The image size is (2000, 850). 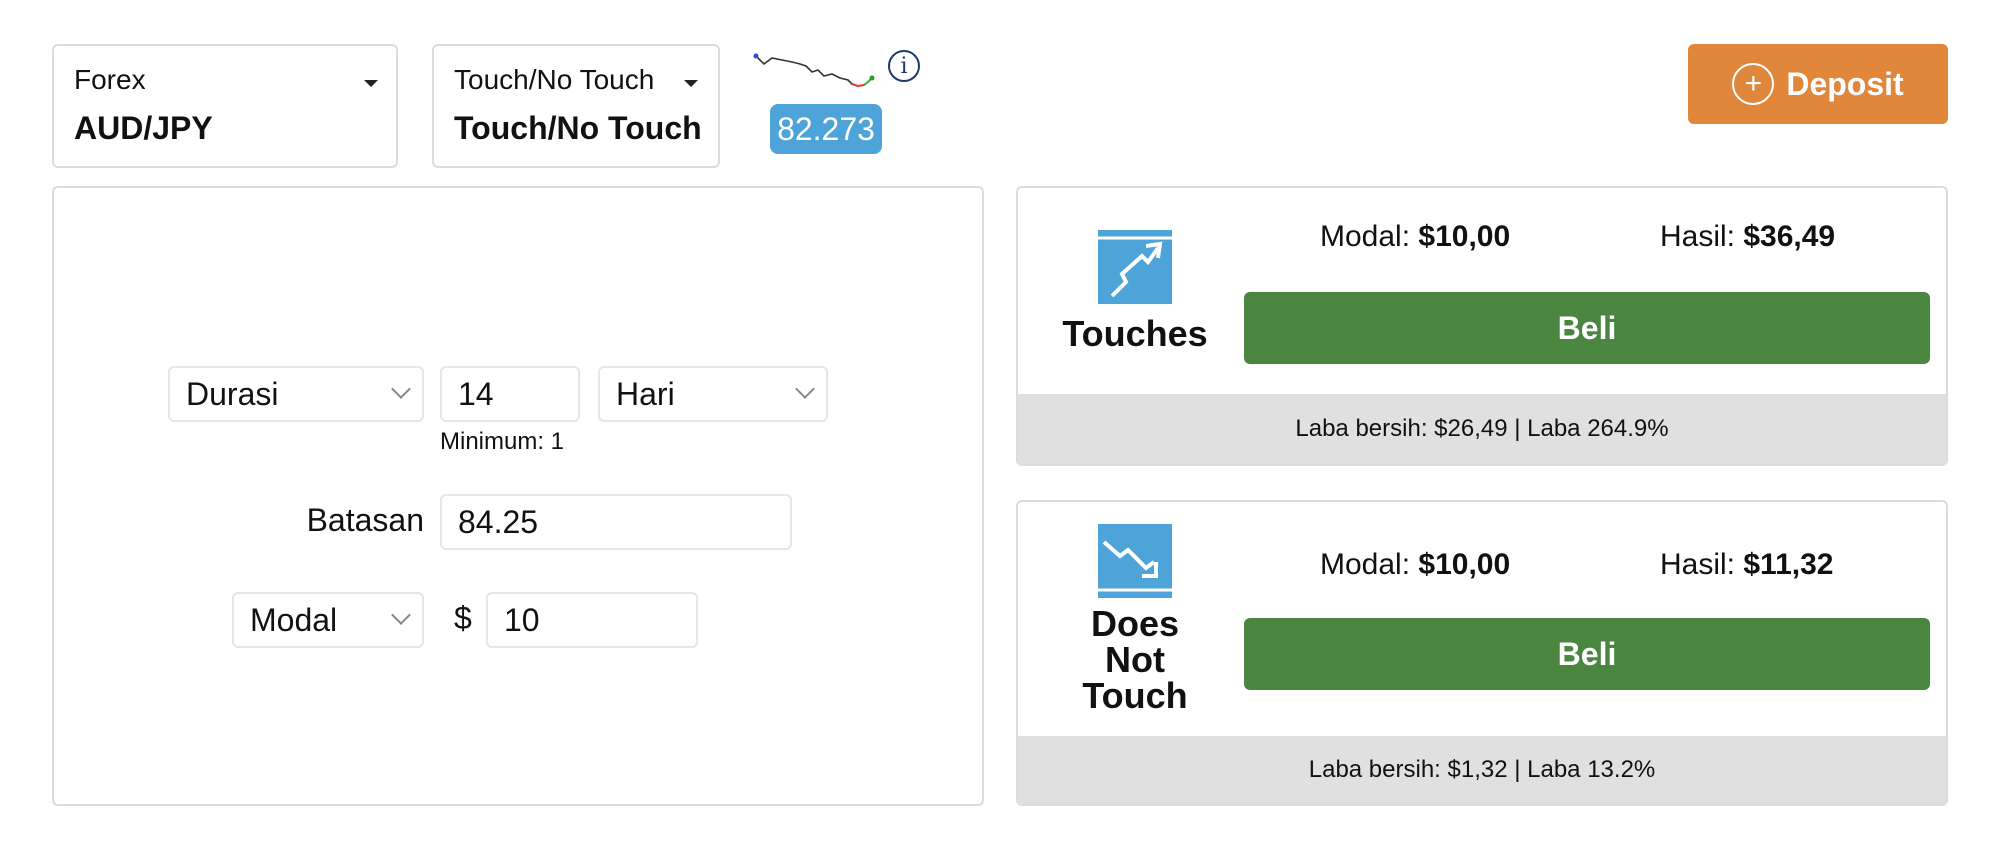 I want to click on currency-symbol: $, so click(x=463, y=618).